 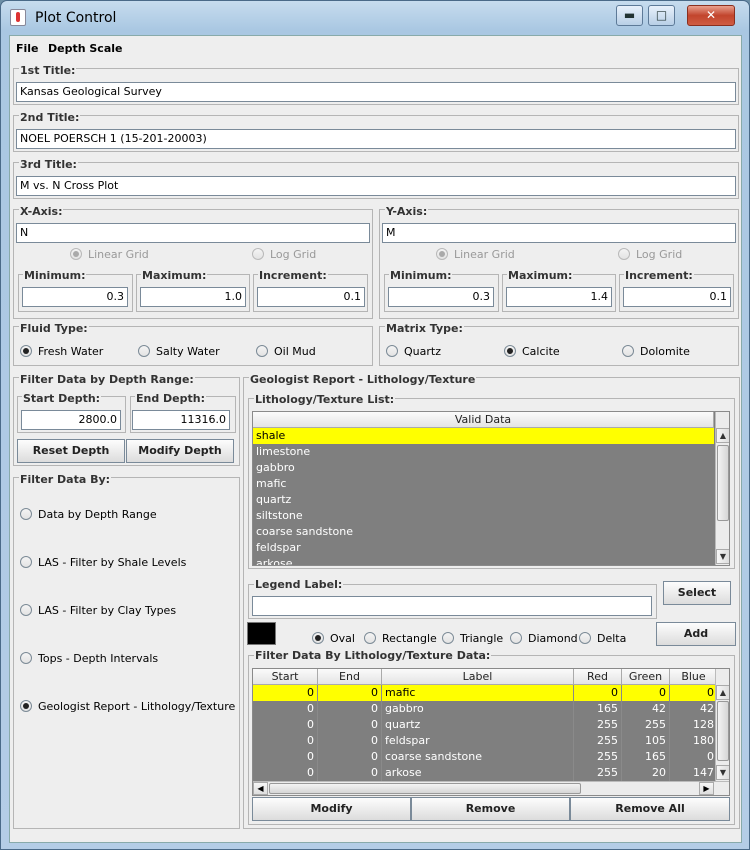 What do you see at coordinates (376, 186) in the screenshot?
I see `third-title-field: M vs. N Cross Plot` at bounding box center [376, 186].